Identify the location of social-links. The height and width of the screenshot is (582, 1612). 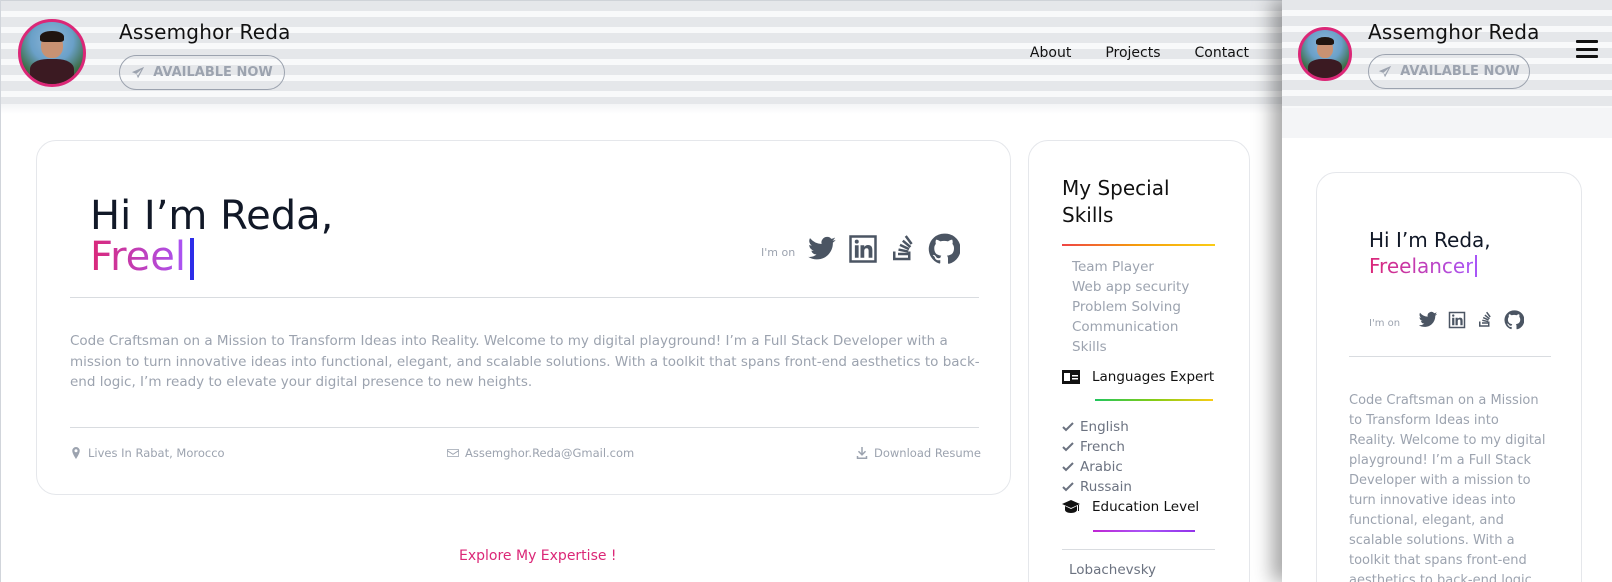
(883, 249).